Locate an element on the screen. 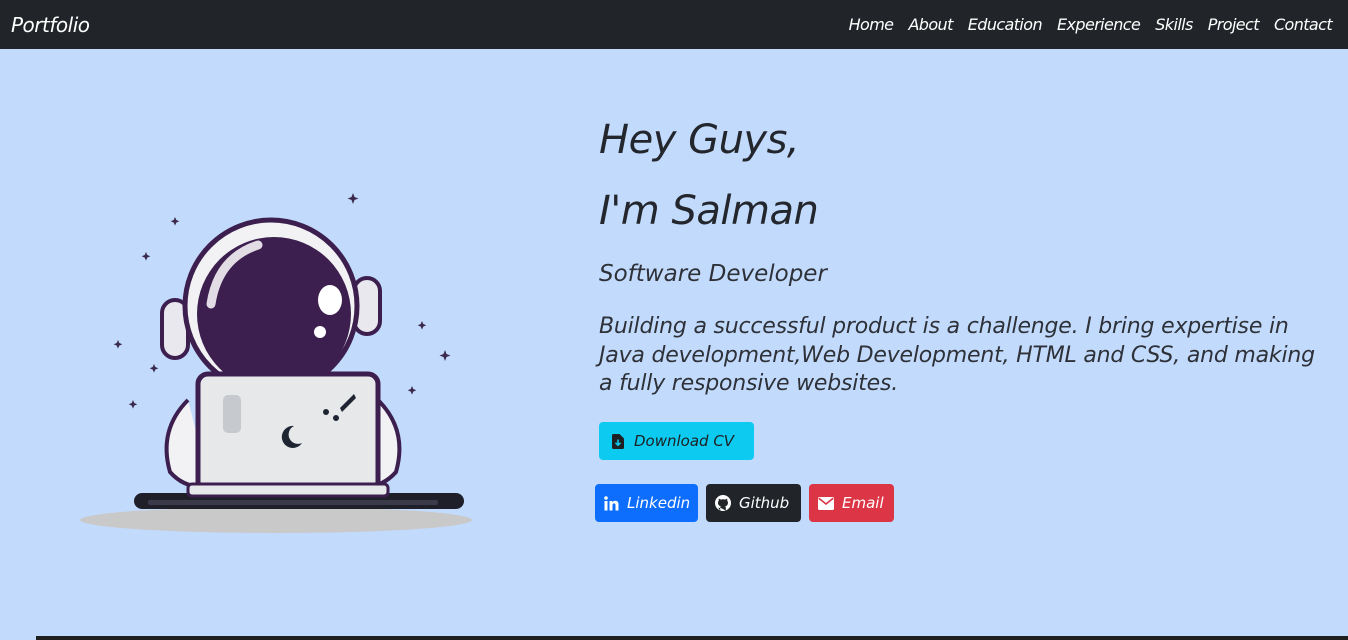  download-cv-button: Download CV is located at coordinates (676, 441).